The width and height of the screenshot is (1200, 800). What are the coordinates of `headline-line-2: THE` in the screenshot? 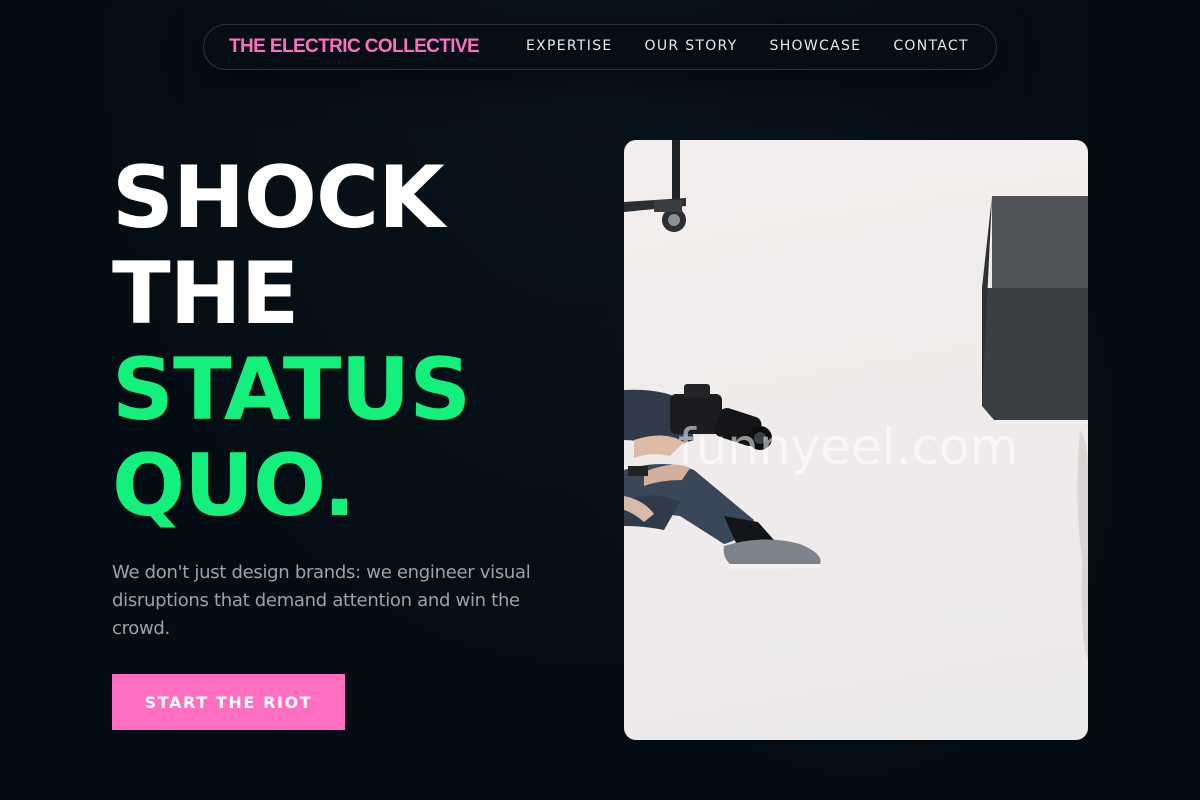 It's located at (205, 294).